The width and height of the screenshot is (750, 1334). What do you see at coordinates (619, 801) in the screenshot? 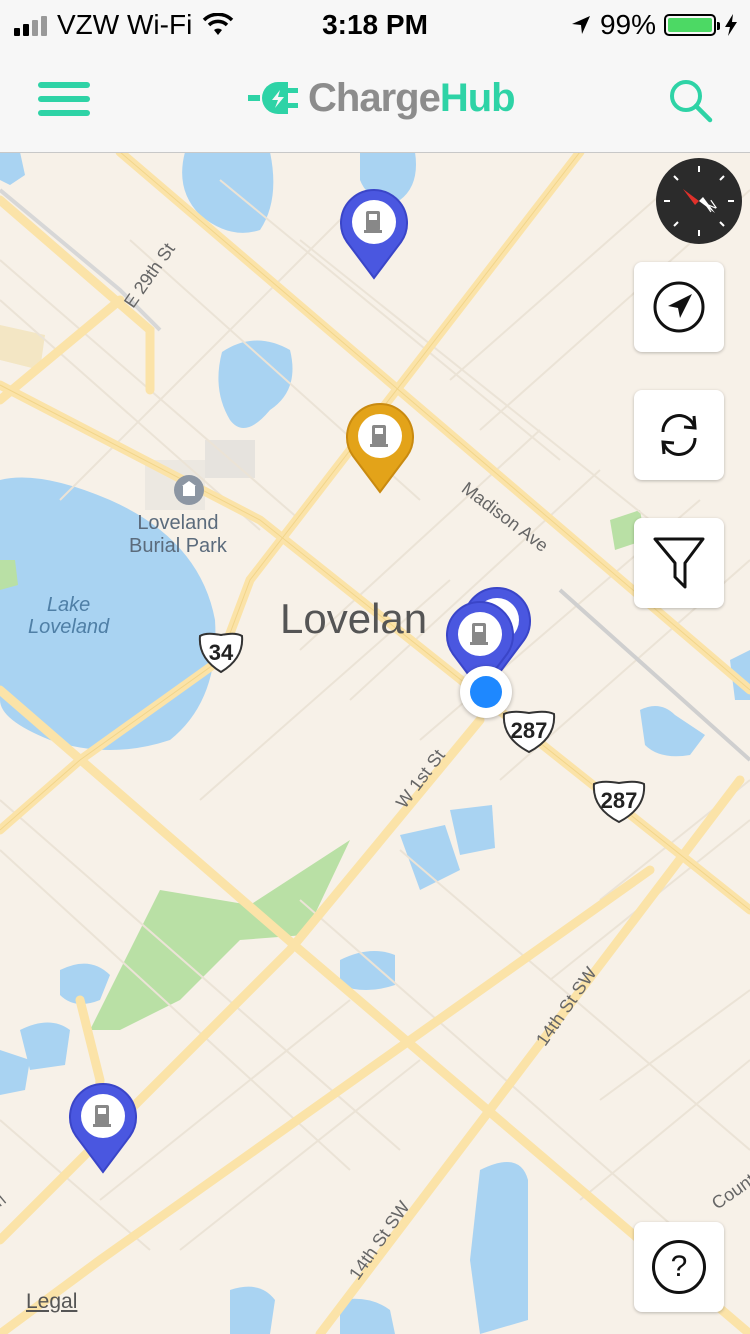
I see `highway-shield-287-b: 287` at bounding box center [619, 801].